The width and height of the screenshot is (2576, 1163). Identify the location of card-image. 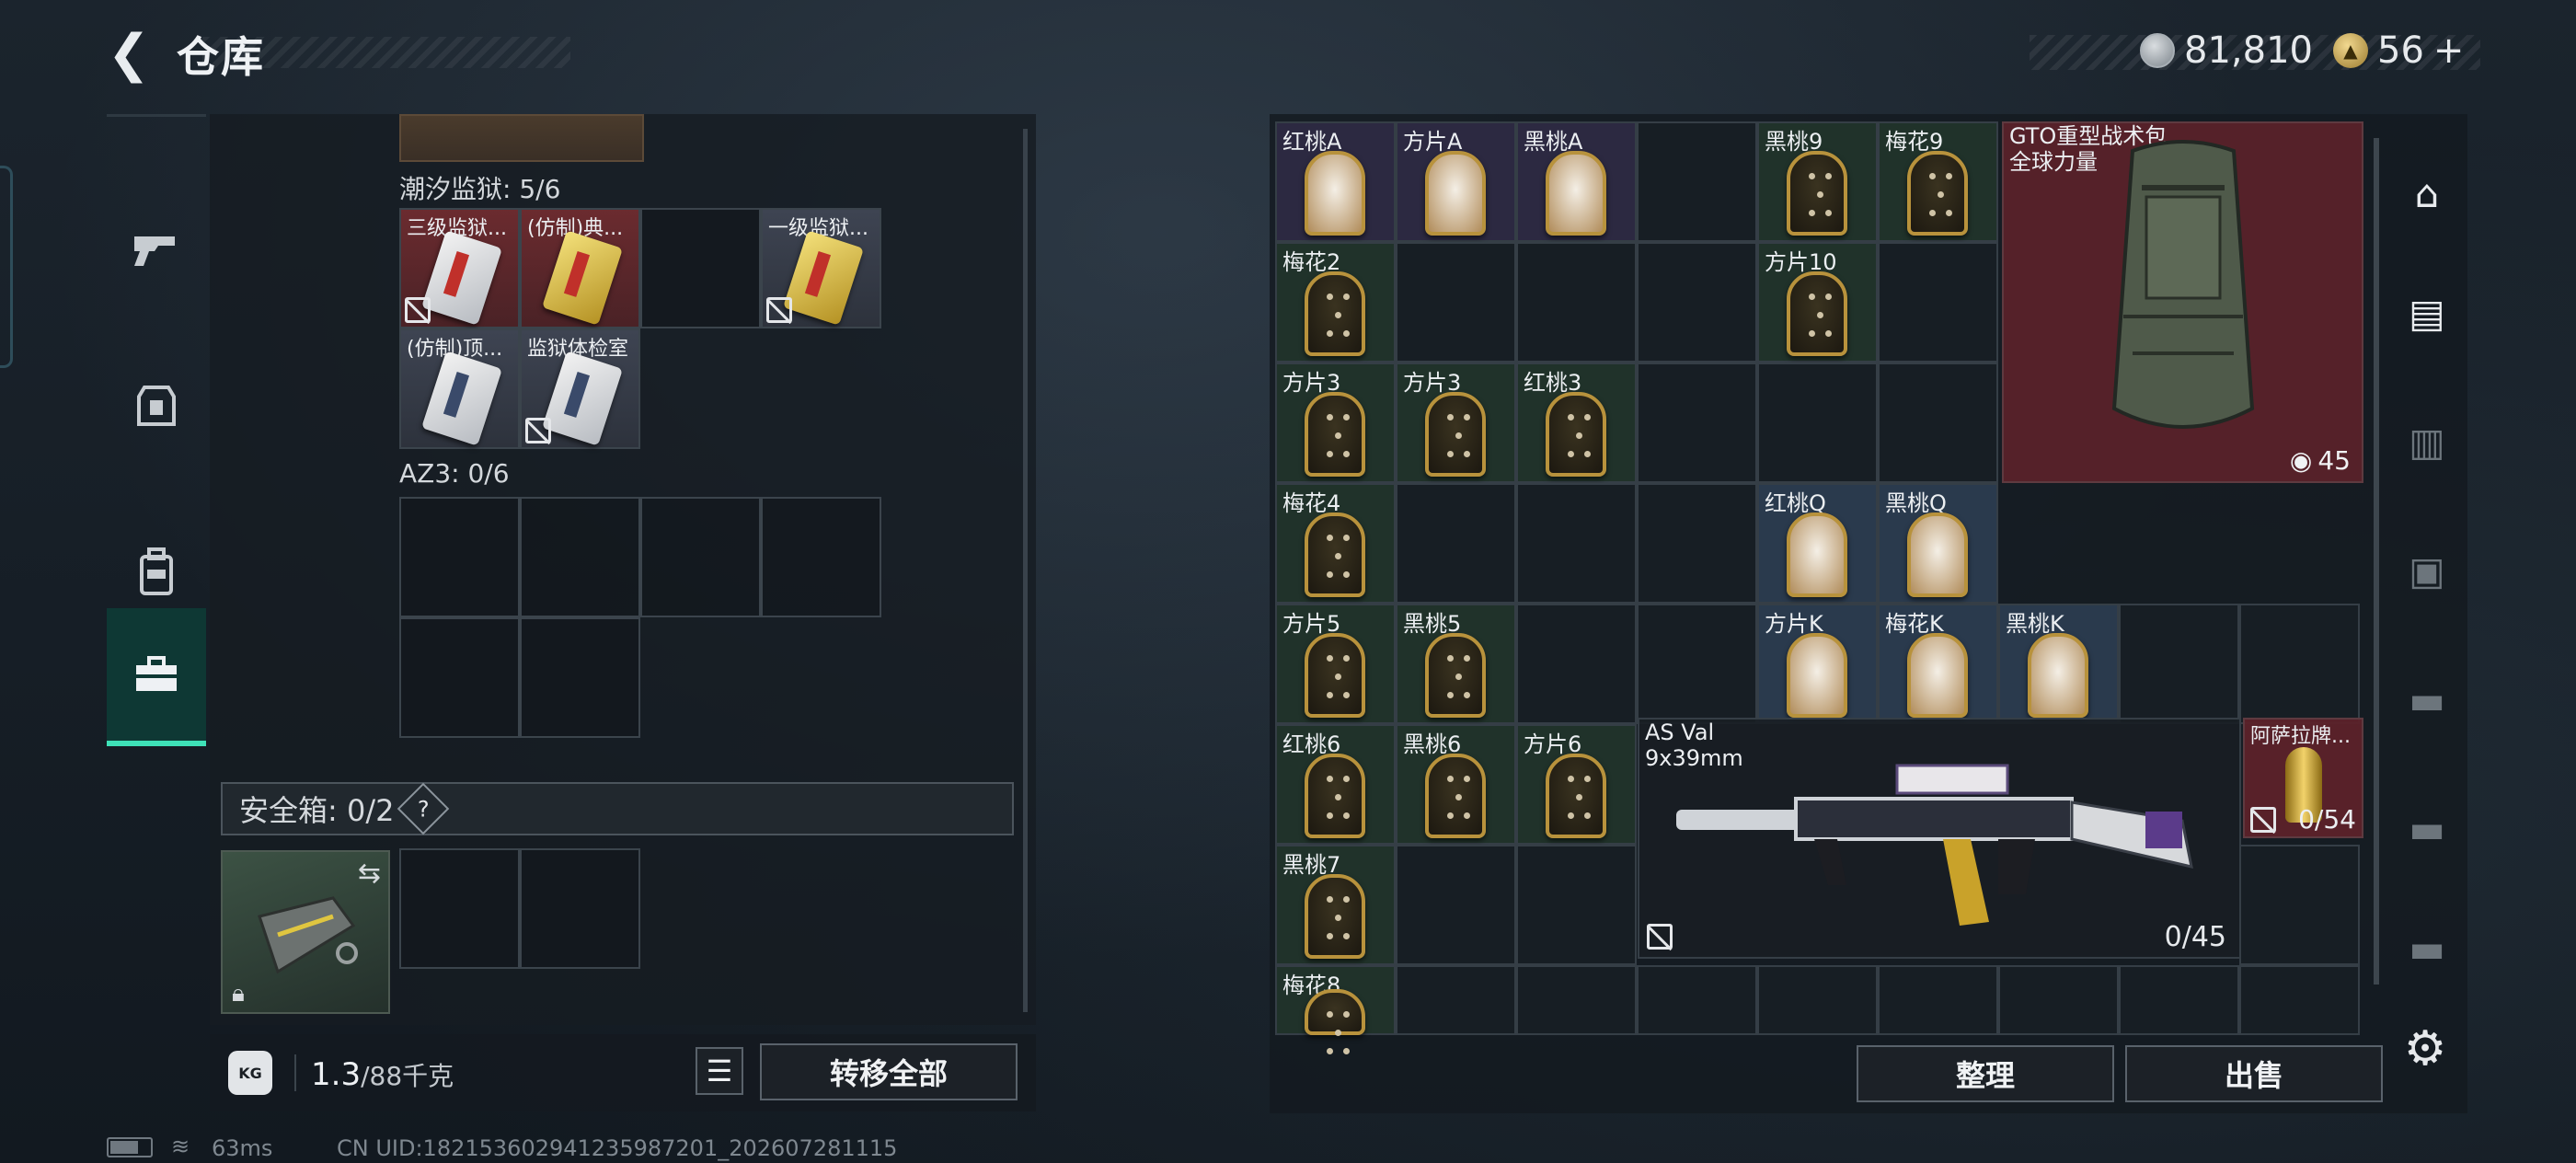
(1335, 676).